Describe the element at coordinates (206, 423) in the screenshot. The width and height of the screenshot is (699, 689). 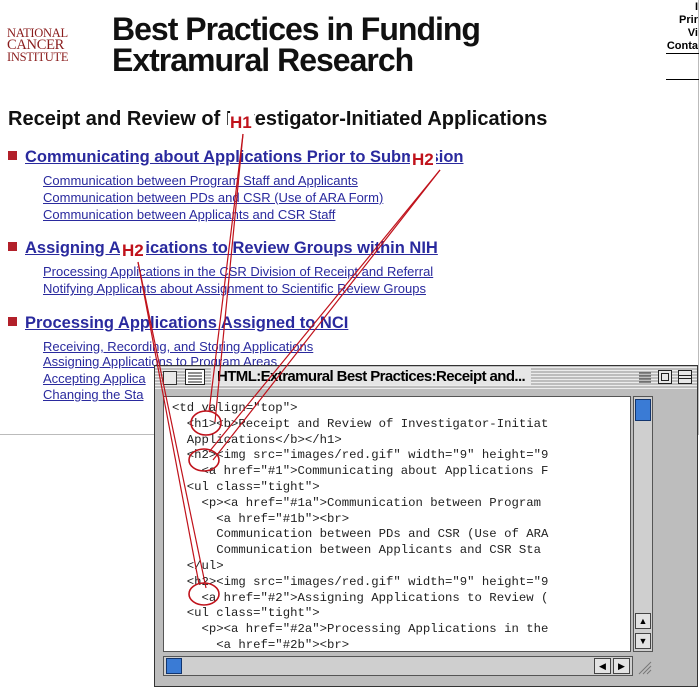
I see `h1-highlight-circle` at that location.